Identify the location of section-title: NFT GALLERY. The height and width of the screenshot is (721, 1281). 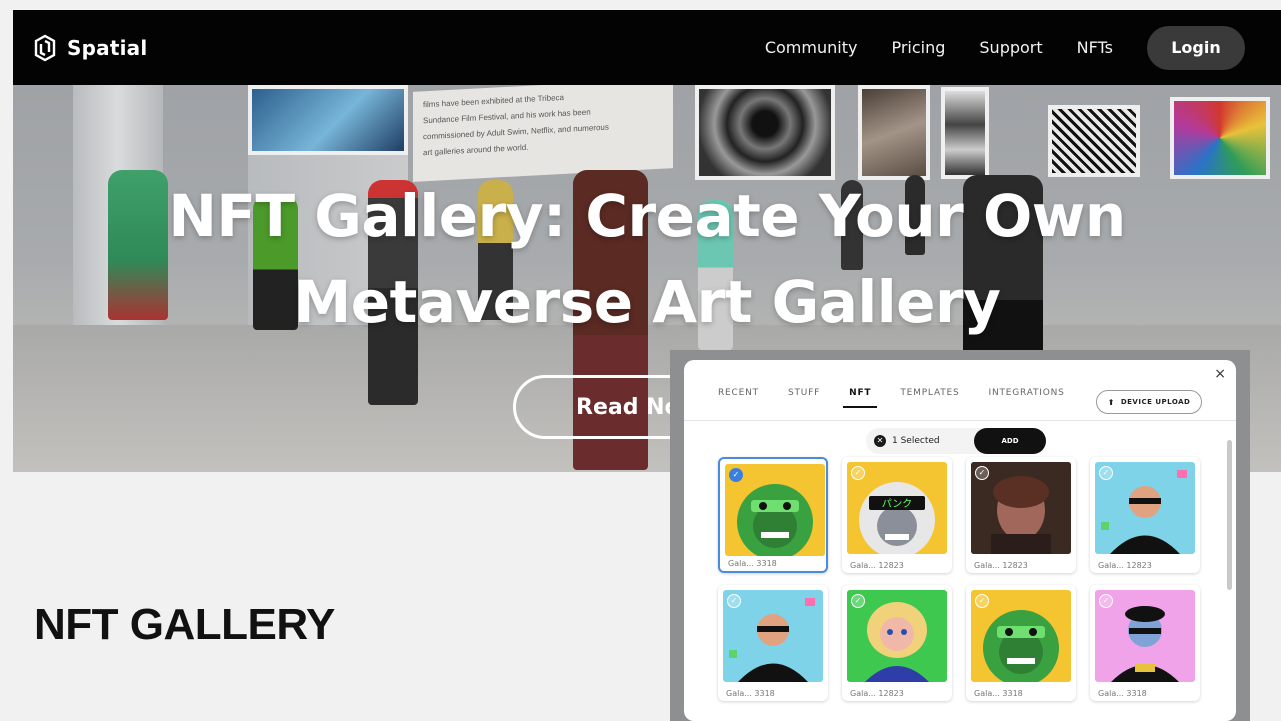
(184, 624).